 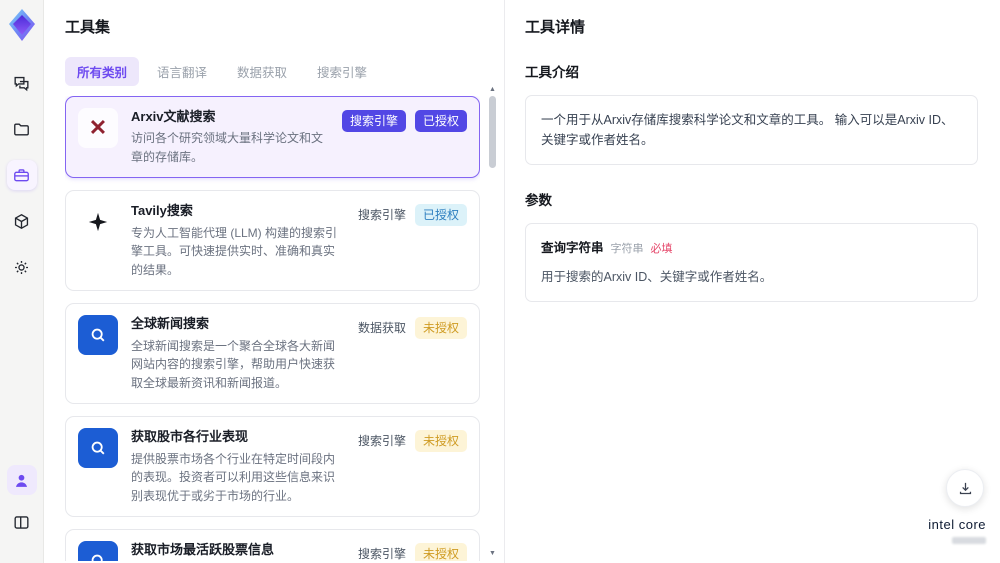 I want to click on category-tabs: 所有类别 语言翻译 数据获取 搜索引擎, so click(x=272, y=71).